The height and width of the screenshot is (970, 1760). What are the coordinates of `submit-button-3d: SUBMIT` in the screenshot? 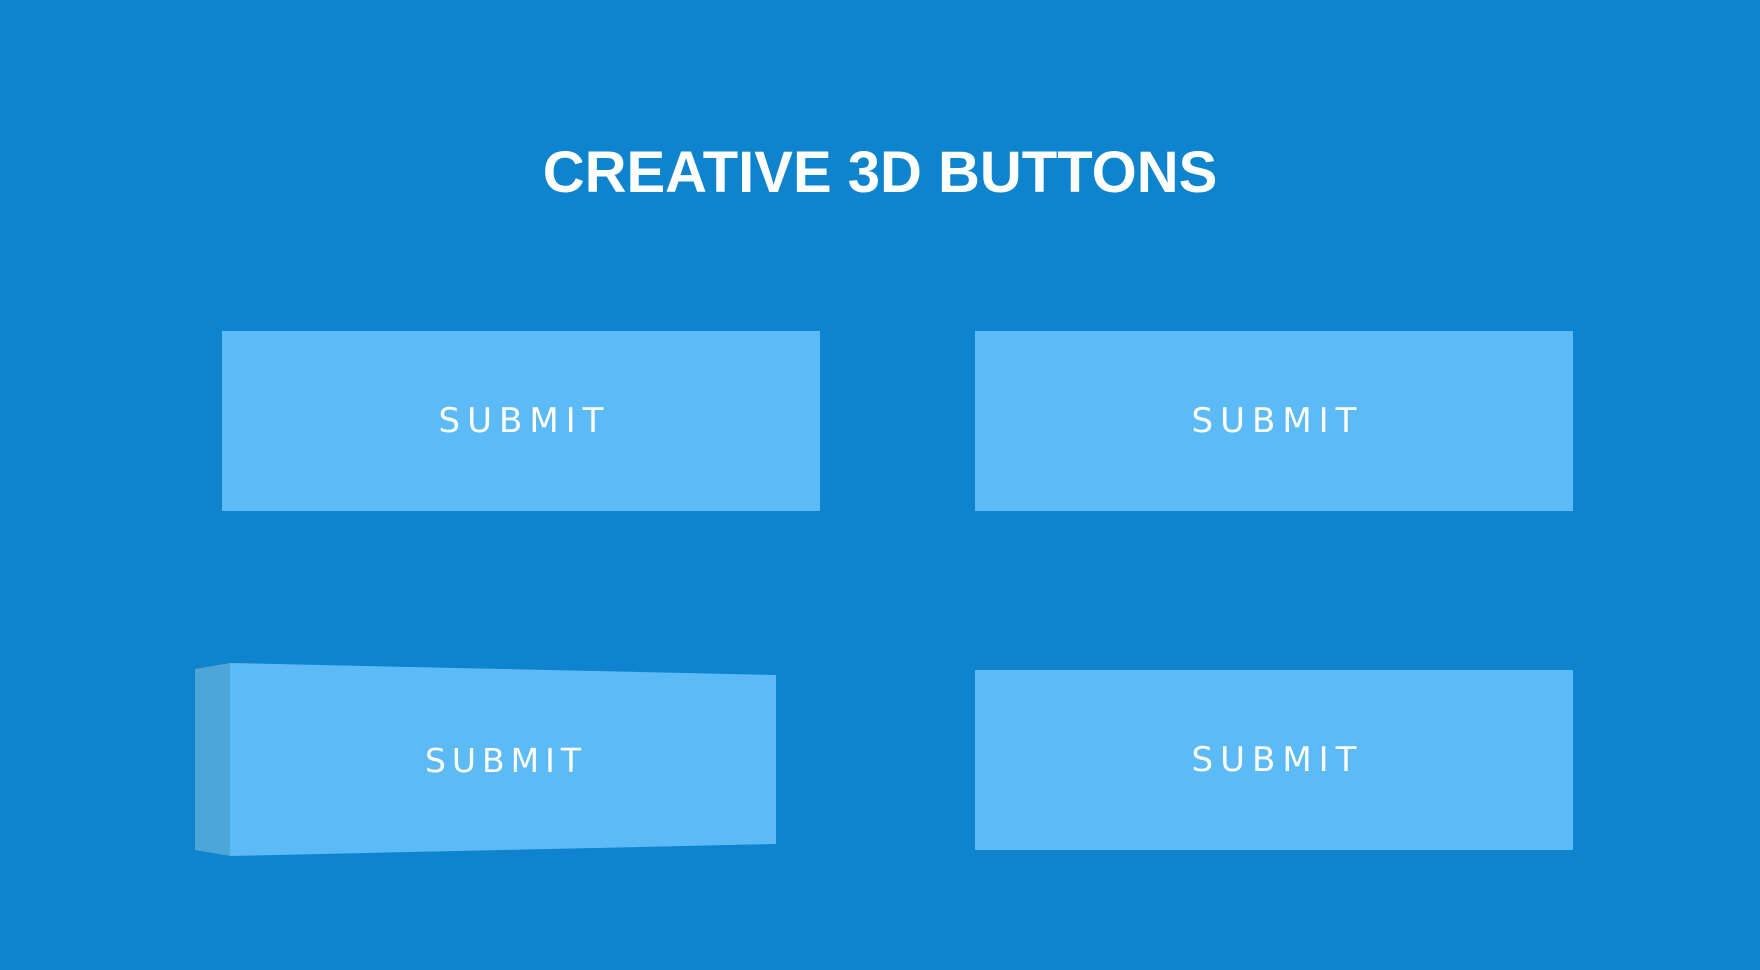 It's located at (485, 760).